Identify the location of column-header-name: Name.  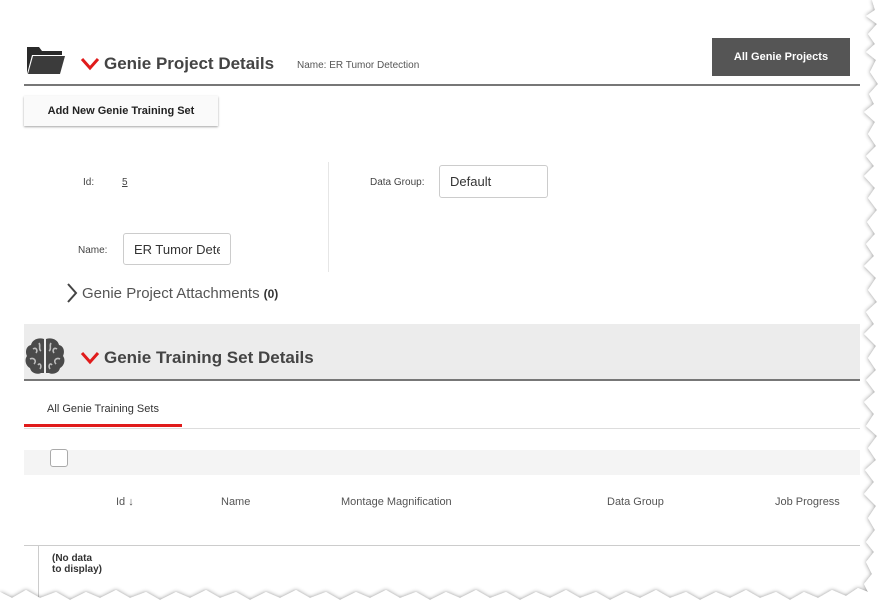
(235, 502).